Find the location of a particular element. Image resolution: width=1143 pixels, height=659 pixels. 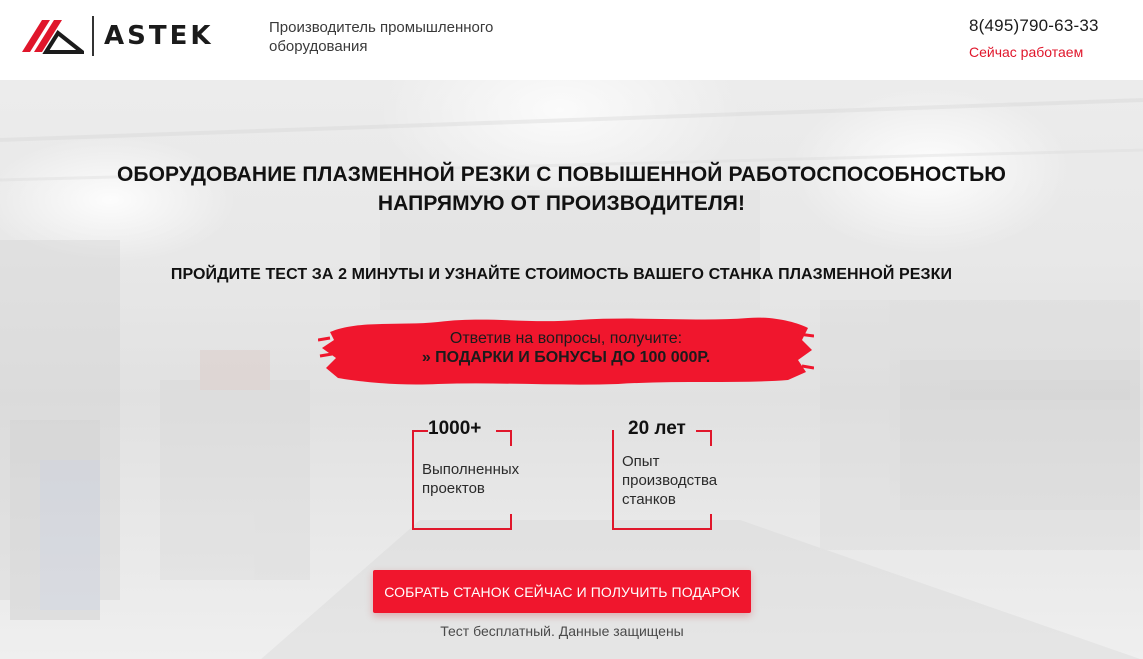

stat-value: 20 лет is located at coordinates (657, 428).